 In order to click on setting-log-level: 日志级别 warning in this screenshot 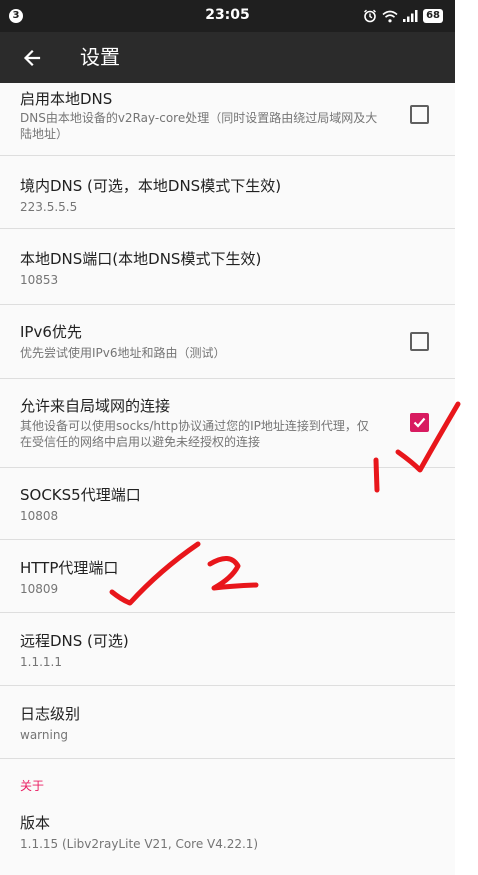, I will do `click(227, 722)`.